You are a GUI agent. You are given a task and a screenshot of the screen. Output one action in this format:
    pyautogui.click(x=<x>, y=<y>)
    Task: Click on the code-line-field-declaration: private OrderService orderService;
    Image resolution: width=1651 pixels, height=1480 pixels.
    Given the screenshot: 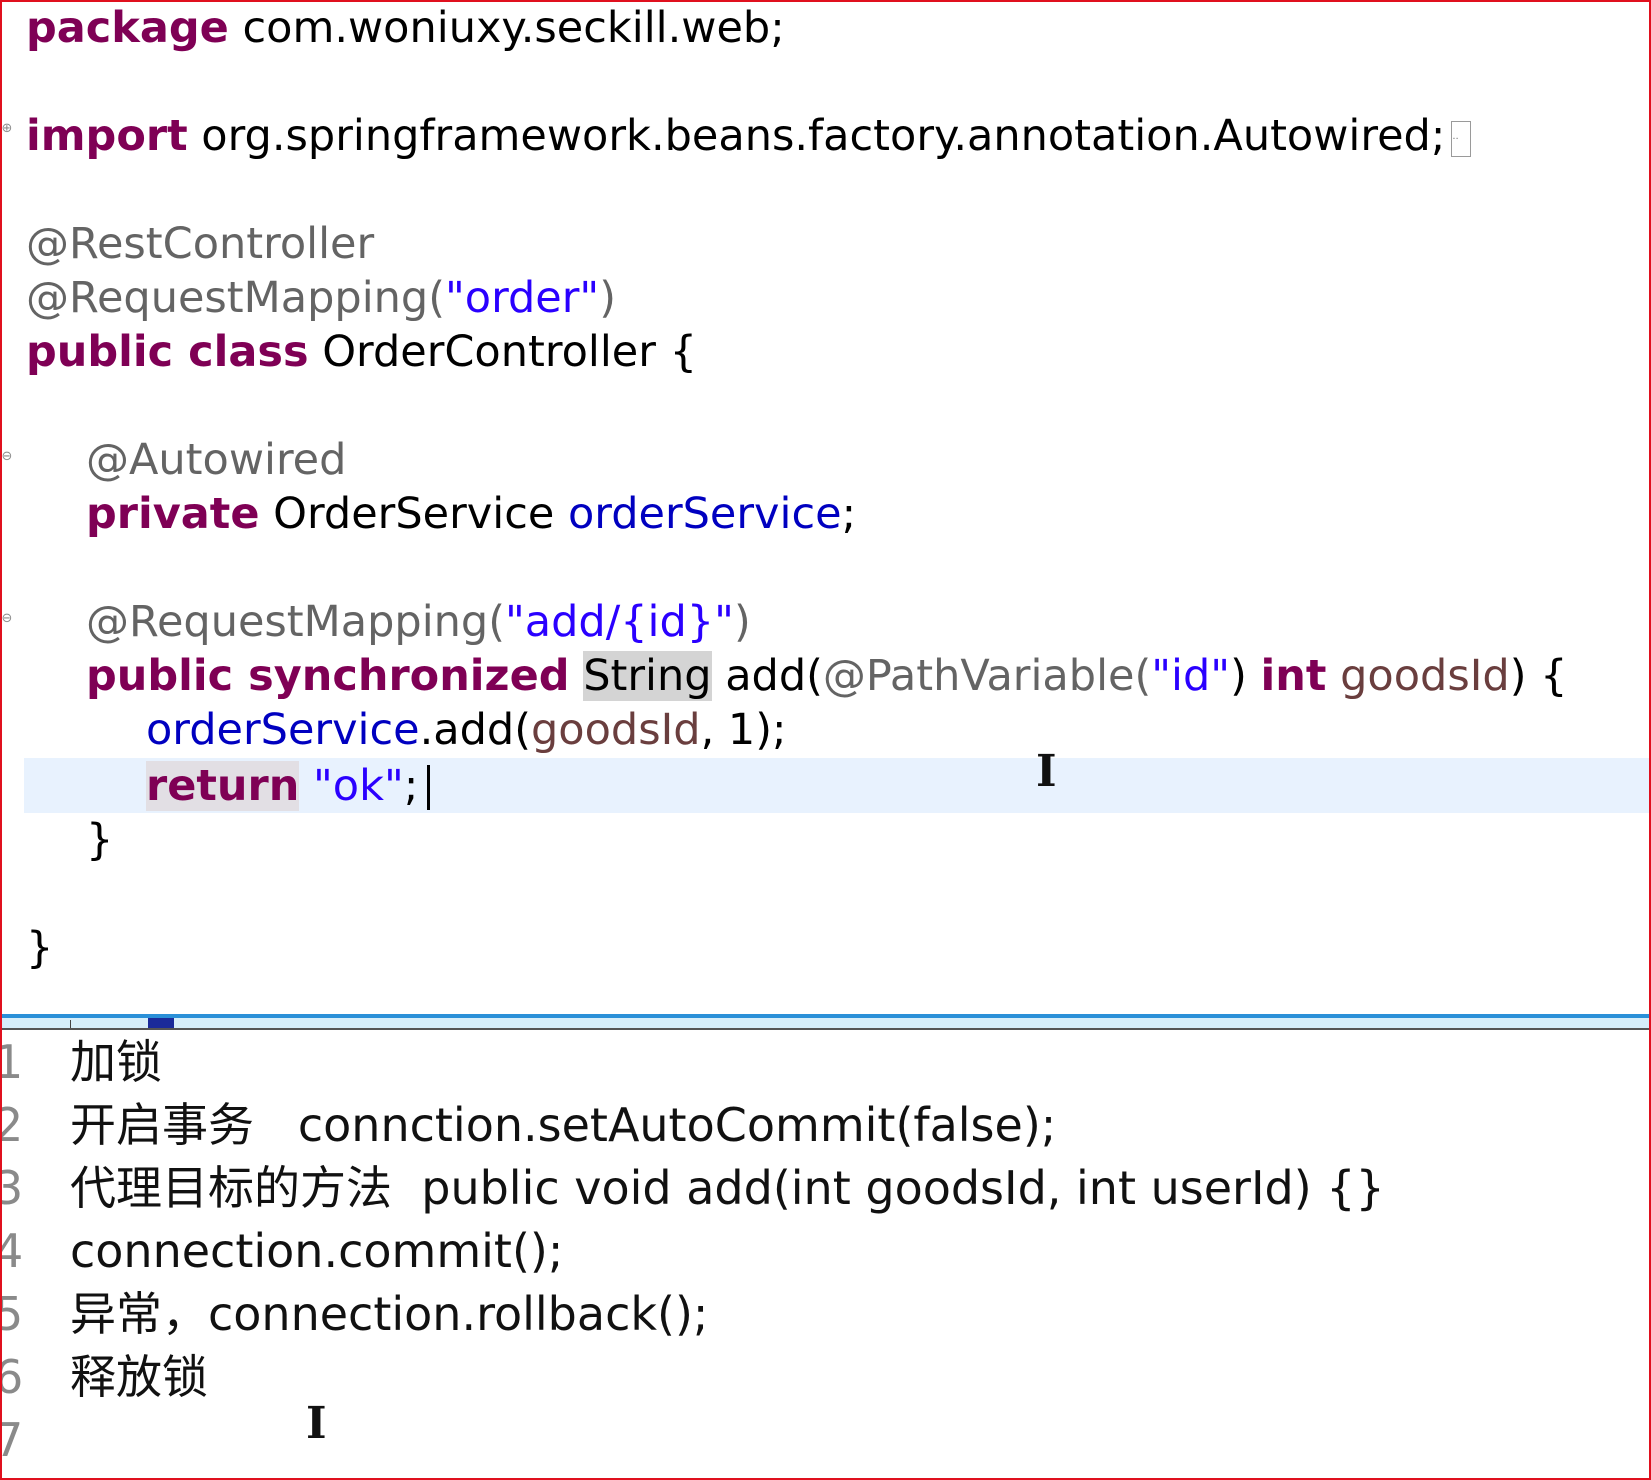 What is the action you would take?
    pyautogui.click(x=471, y=514)
    